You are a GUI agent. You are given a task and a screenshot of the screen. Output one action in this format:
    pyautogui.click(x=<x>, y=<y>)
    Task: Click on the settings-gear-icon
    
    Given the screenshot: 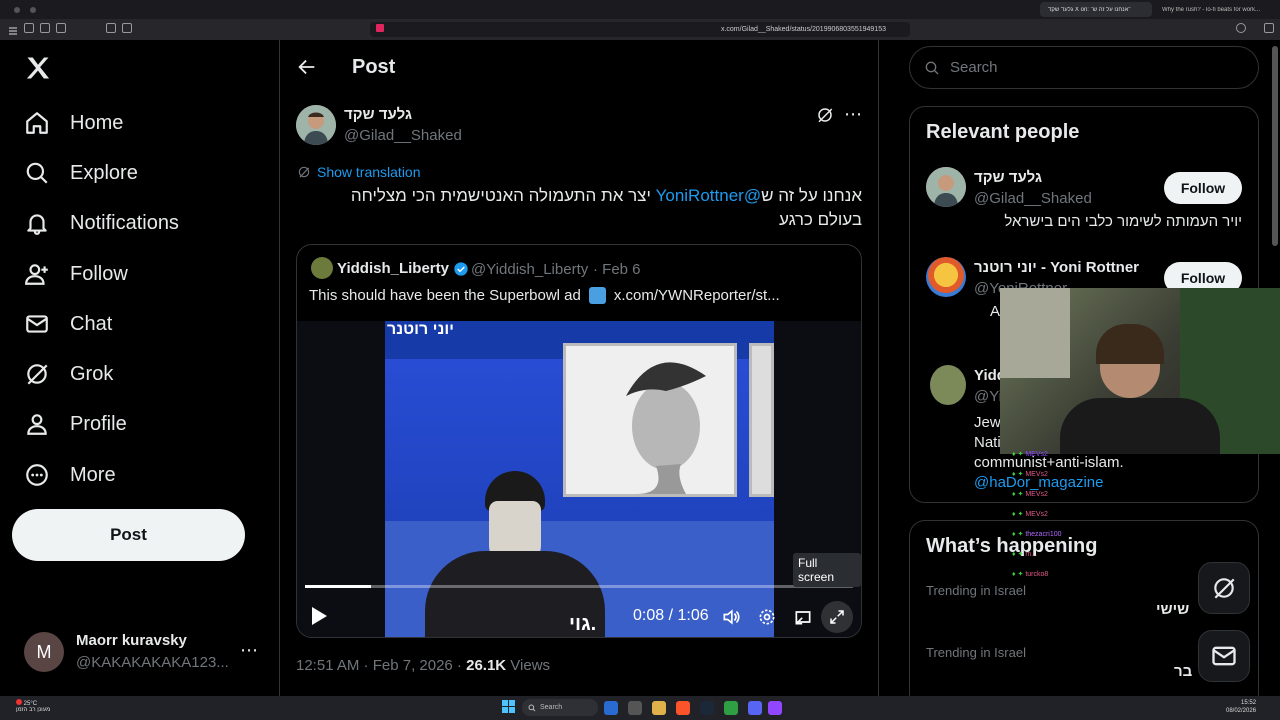 What is the action you would take?
    pyautogui.click(x=767, y=619)
    